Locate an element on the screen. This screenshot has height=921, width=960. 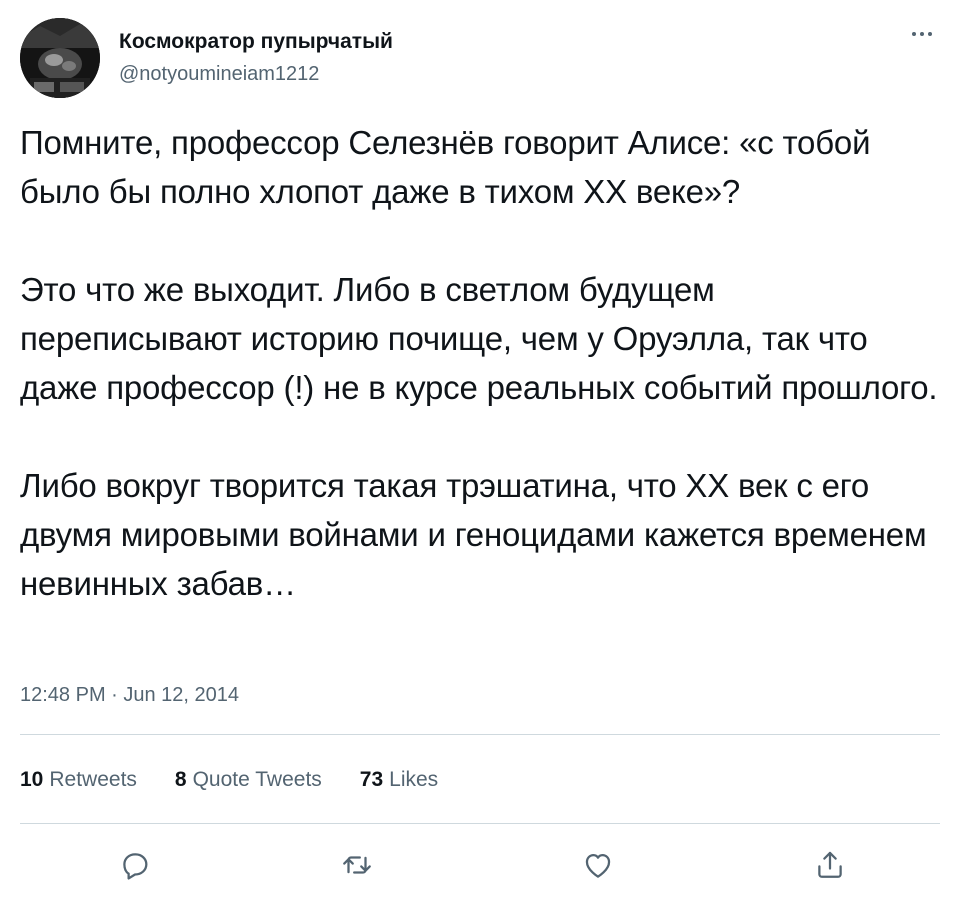
tweet-timestamp: 12:48 PM · Jun 12, 2014 is located at coordinates (129, 695).